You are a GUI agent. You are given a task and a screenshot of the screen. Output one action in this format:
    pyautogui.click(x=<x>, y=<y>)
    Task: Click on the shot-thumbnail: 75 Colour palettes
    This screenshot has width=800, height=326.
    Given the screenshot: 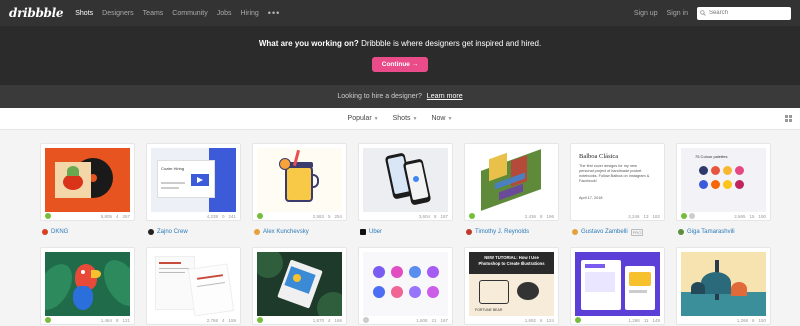 What is the action you would take?
    pyautogui.click(x=723, y=180)
    